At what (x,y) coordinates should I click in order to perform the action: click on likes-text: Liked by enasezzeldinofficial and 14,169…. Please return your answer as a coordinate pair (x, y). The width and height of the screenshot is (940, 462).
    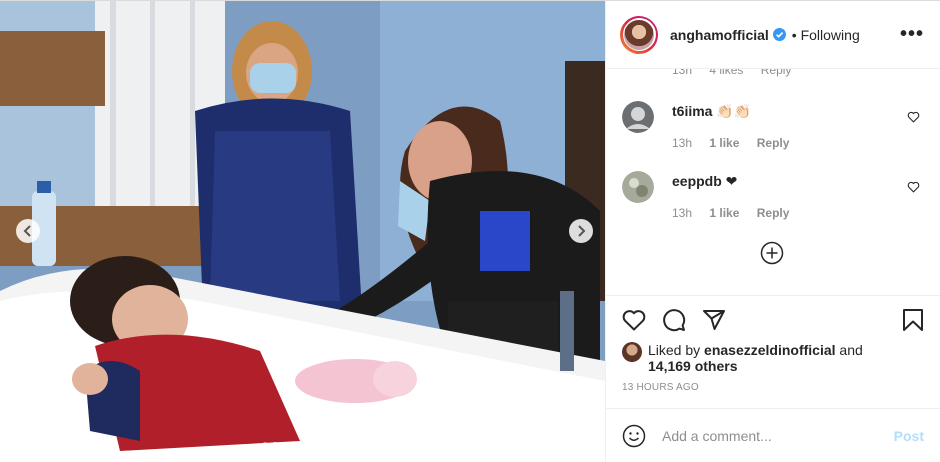
    Looking at the image, I should click on (755, 358).